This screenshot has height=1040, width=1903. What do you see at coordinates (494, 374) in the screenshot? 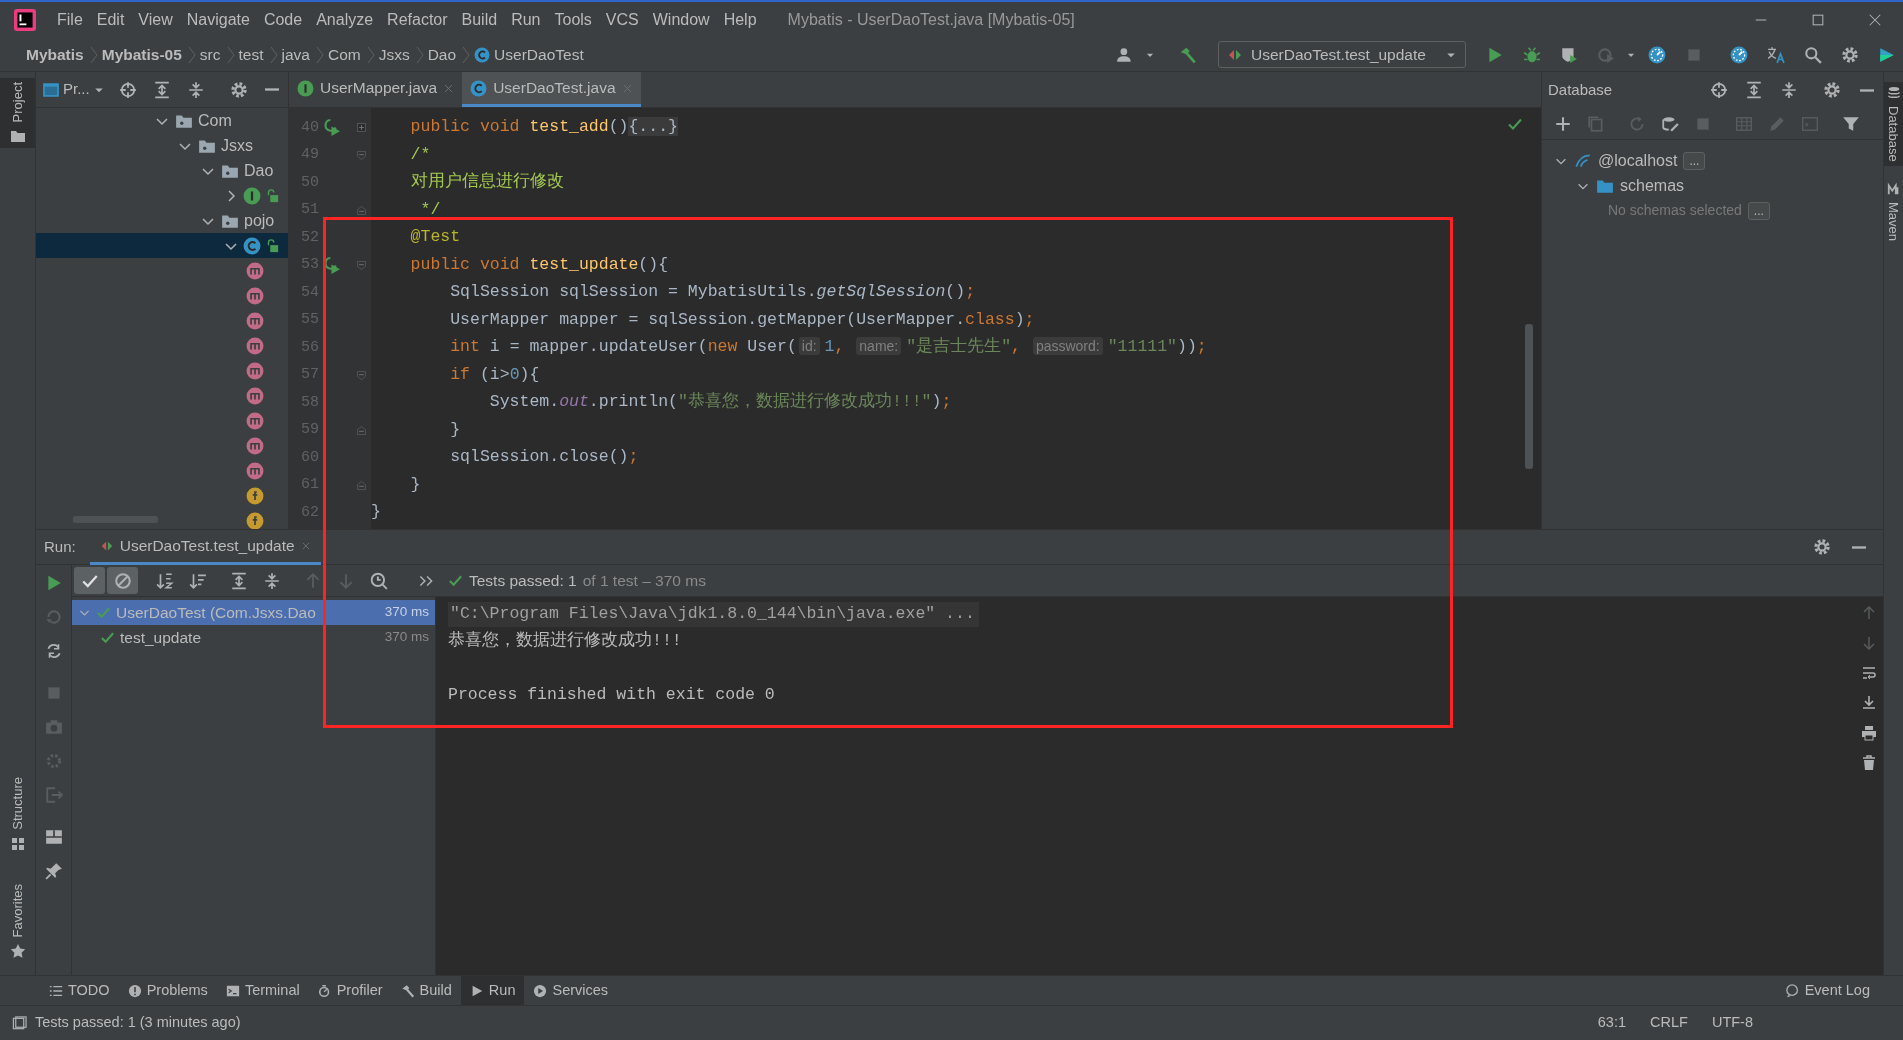
I see `code-line: if (i>0){` at bounding box center [494, 374].